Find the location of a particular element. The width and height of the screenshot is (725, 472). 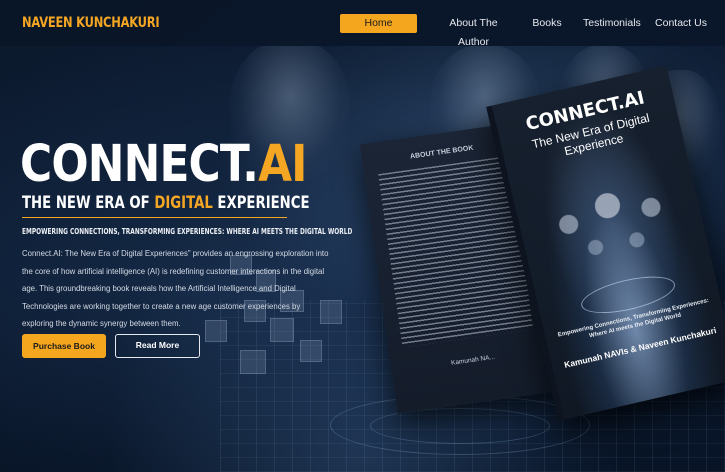

nav-about-the-author: About The Author is located at coordinates (473, 31).